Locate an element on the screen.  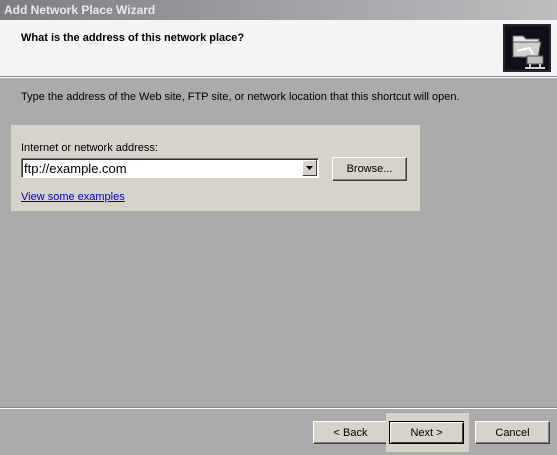
header-divider is located at coordinates (278, 77).